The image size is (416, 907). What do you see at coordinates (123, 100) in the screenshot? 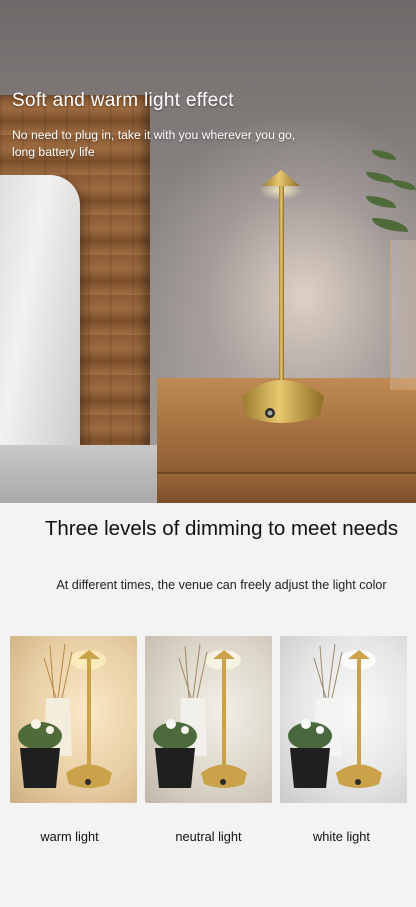
I see `hero-title: Soft and warm light effect` at bounding box center [123, 100].